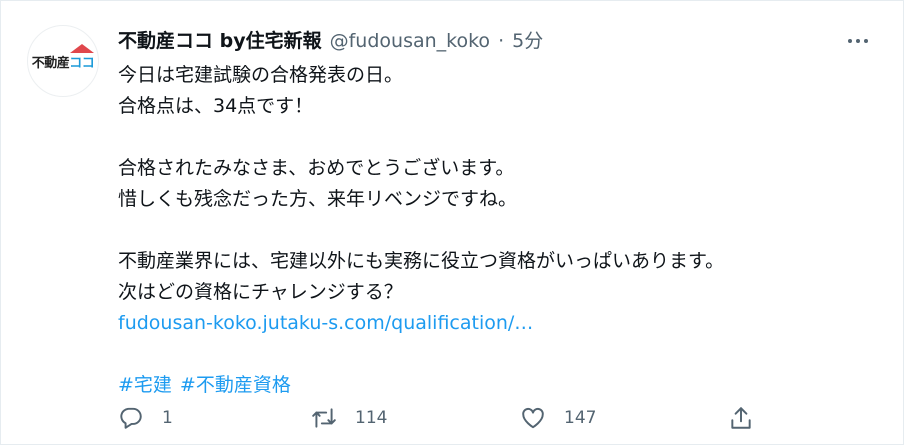 The height and width of the screenshot is (445, 904). What do you see at coordinates (145, 385) in the screenshot?
I see `hashtag-link: #宅建` at bounding box center [145, 385].